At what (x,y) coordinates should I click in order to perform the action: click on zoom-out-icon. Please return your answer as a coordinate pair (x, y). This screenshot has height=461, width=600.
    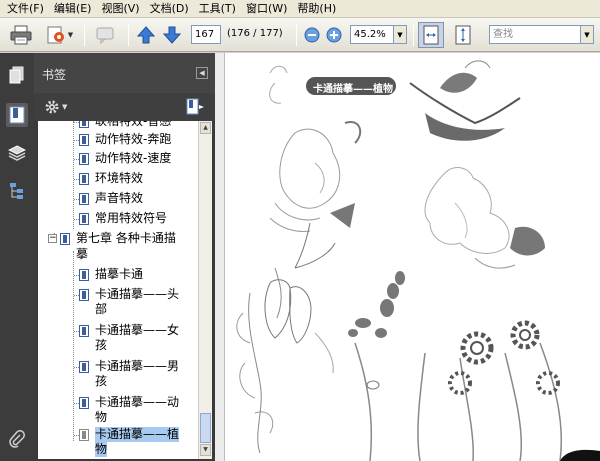
    Looking at the image, I should click on (312, 35).